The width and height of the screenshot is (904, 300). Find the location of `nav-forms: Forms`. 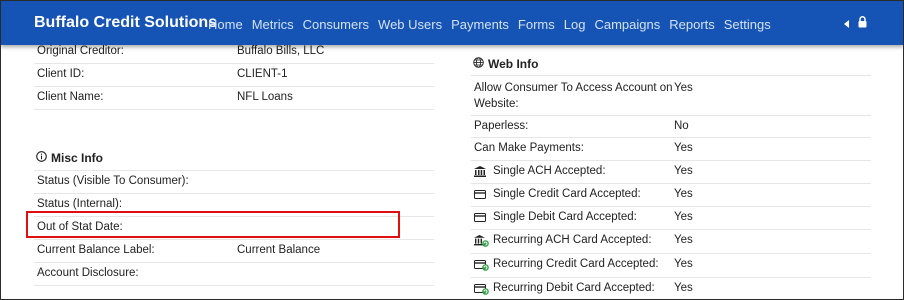

nav-forms: Forms is located at coordinates (536, 24).